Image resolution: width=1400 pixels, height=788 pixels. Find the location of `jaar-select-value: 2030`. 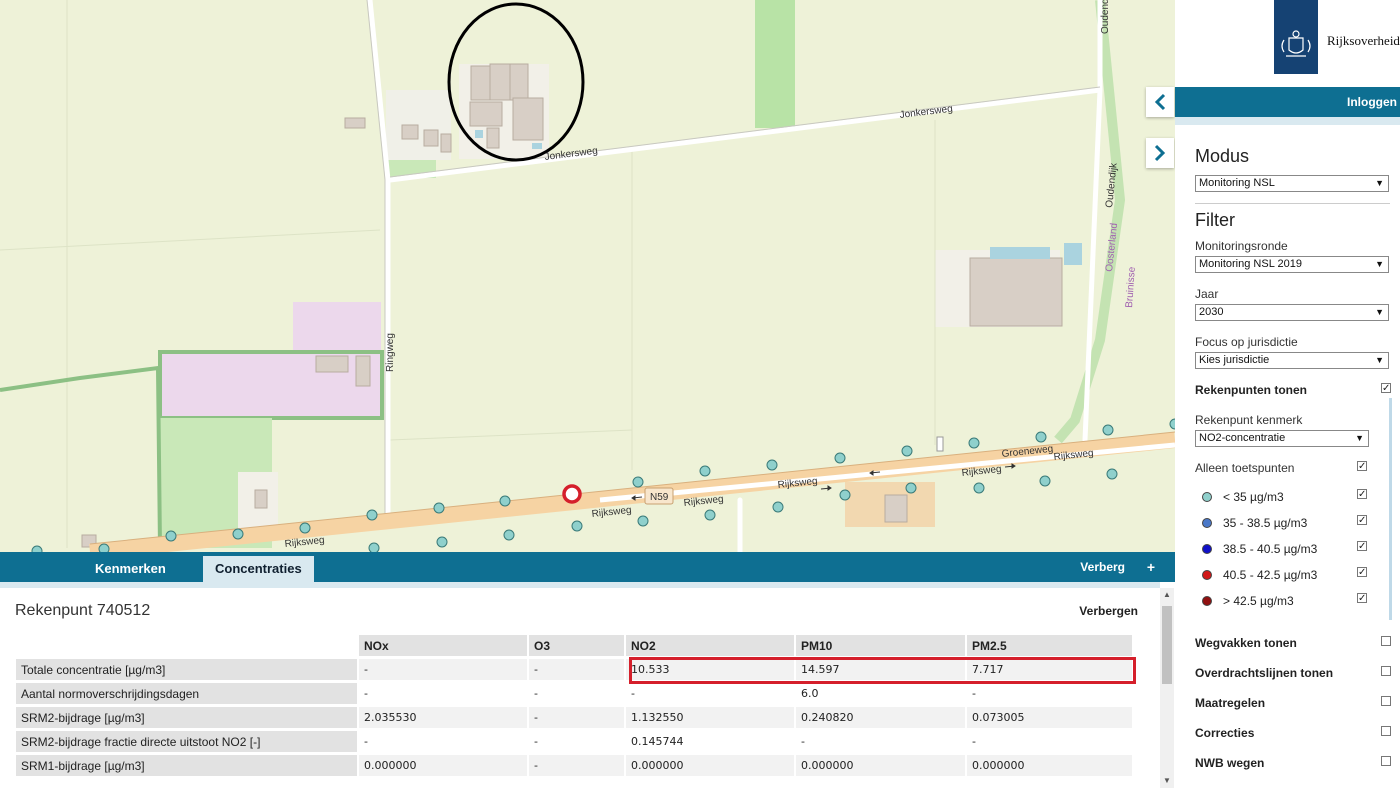

jaar-select-value: 2030 is located at coordinates (1211, 312).